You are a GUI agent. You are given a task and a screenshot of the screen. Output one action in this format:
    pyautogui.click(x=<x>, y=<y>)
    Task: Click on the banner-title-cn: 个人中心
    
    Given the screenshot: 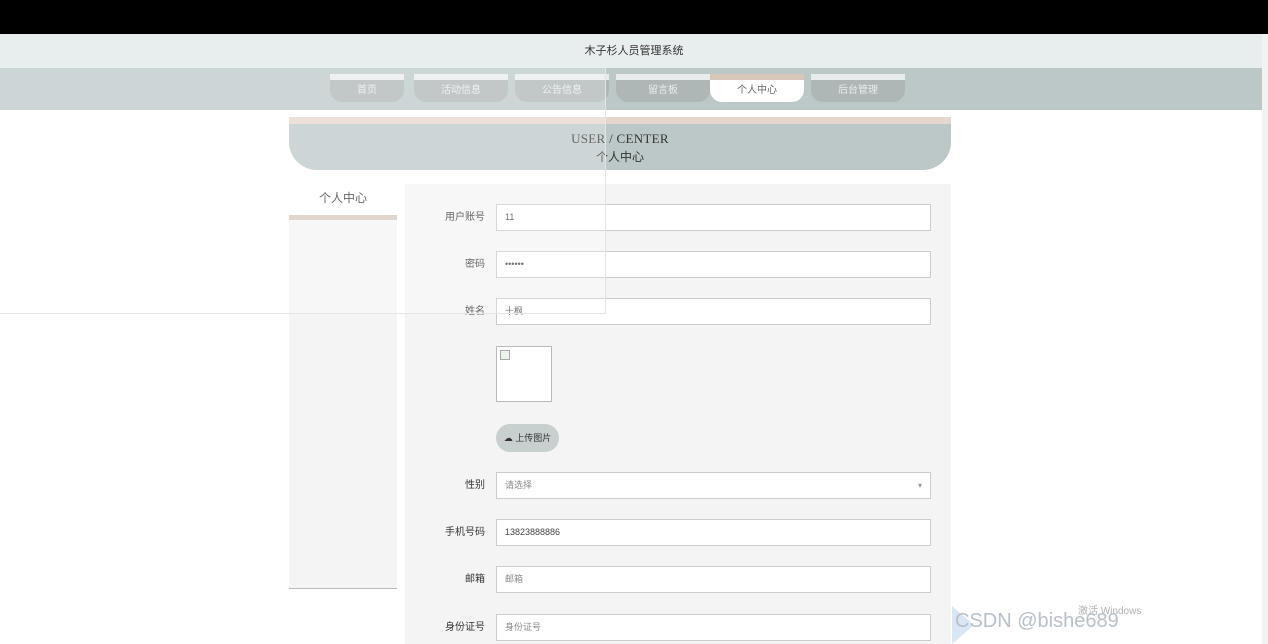 What is the action you would take?
    pyautogui.click(x=619, y=157)
    